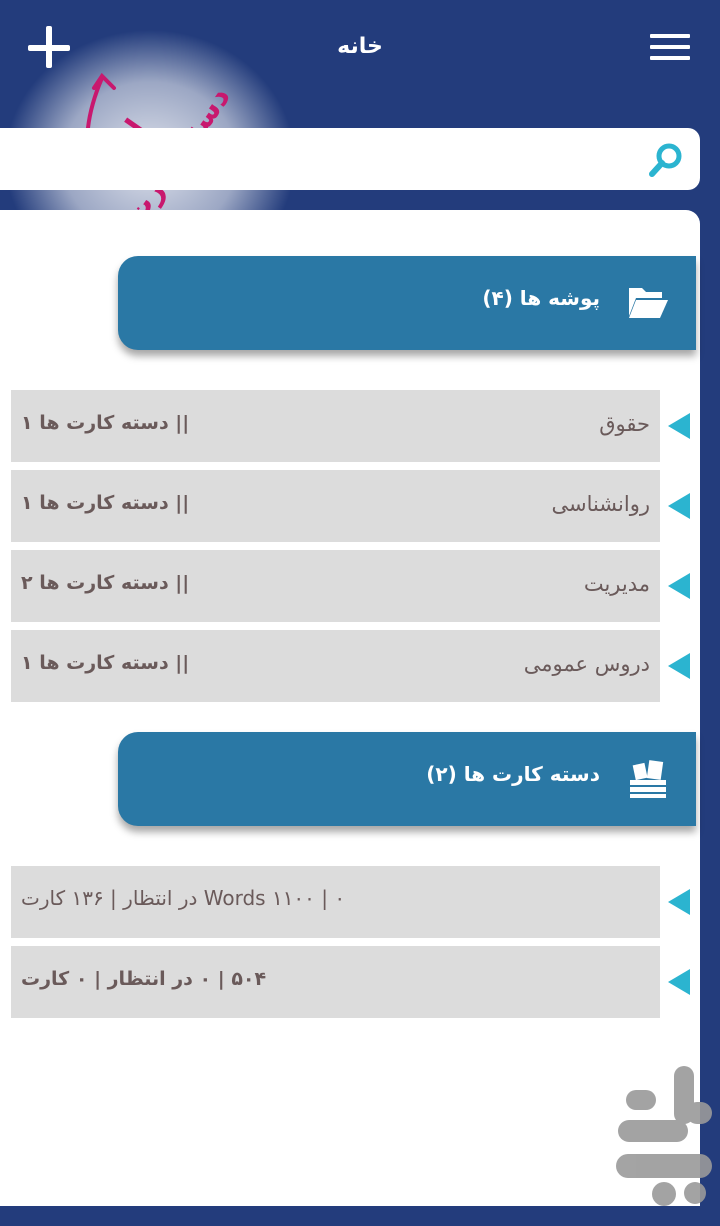  I want to click on watermark-logo-icon, so click(664, 1136).